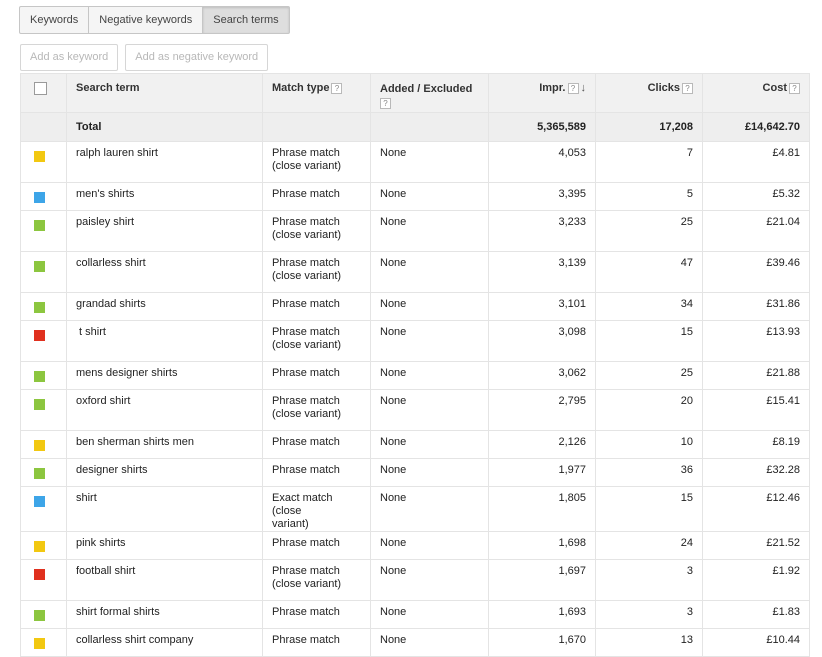 This screenshot has height=657, width=822. What do you see at coordinates (572, 401) in the screenshot?
I see `impressions: 2,795` at bounding box center [572, 401].